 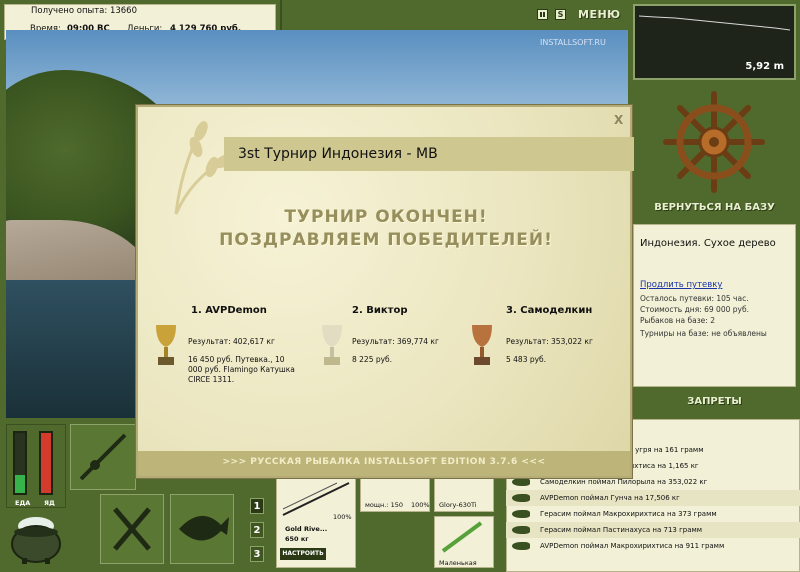 I want to click on close-icon: X, so click(x=618, y=120).